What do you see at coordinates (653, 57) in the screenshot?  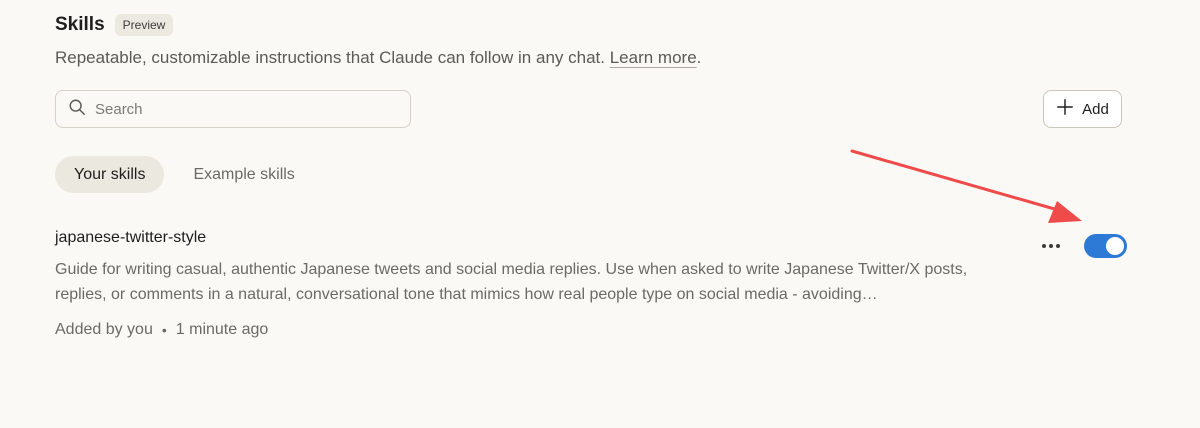 I see `learn-more-link: Learn more` at bounding box center [653, 57].